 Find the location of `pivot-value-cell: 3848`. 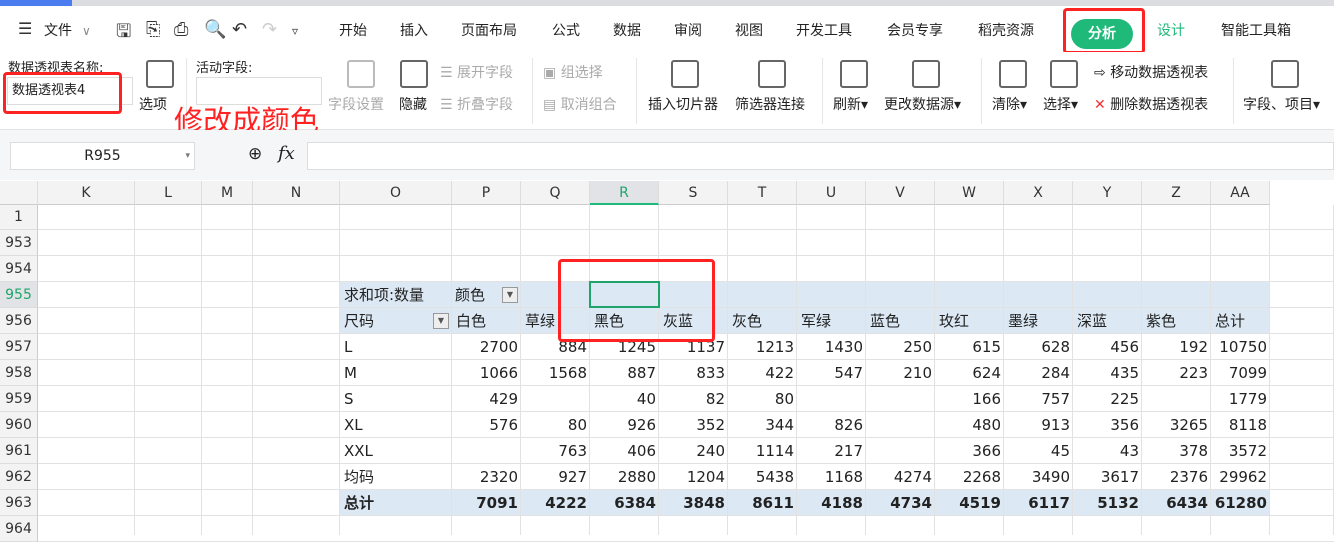

pivot-value-cell: 3848 is located at coordinates (692, 503).